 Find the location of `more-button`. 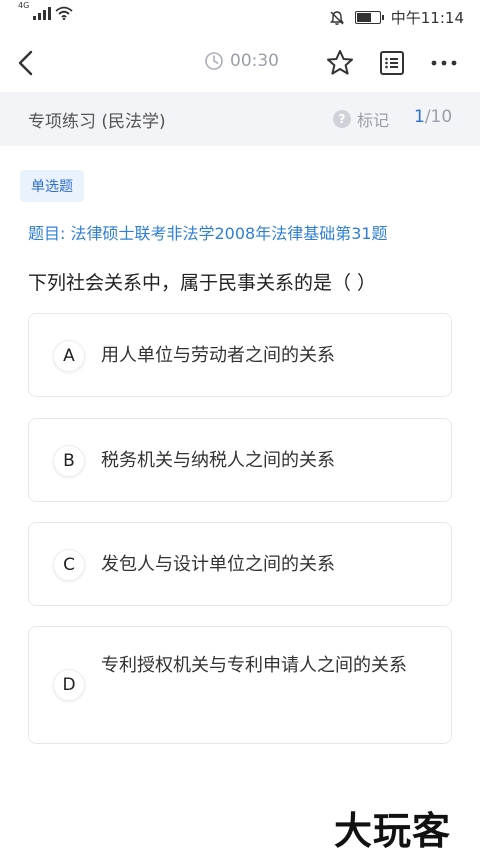

more-button is located at coordinates (444, 63).